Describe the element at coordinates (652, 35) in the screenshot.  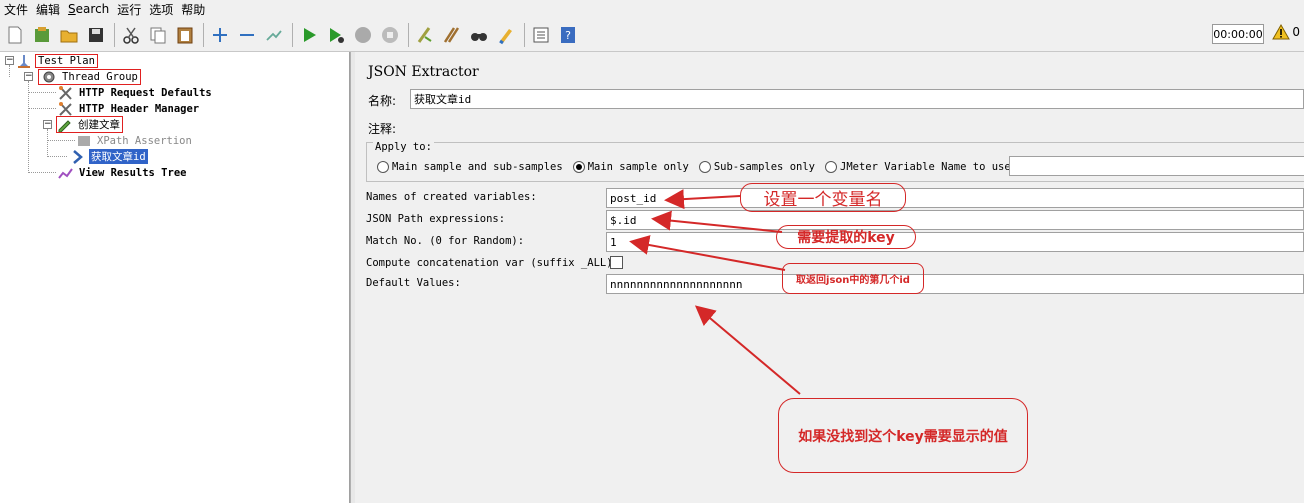
I see `toolbar: ? 00:00:00 0` at that location.